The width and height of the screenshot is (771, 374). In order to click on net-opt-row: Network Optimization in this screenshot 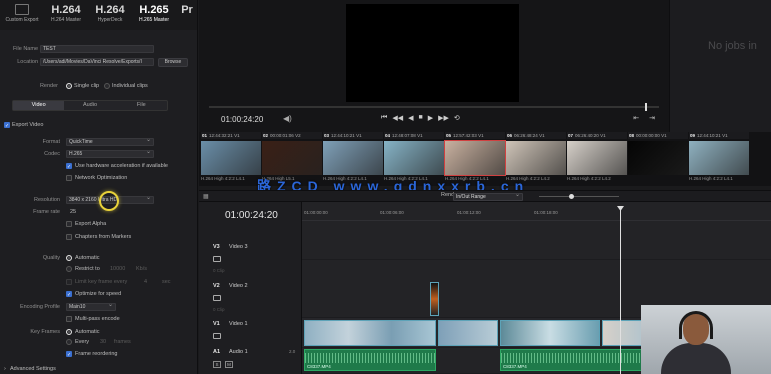, I will do `click(98, 178)`.